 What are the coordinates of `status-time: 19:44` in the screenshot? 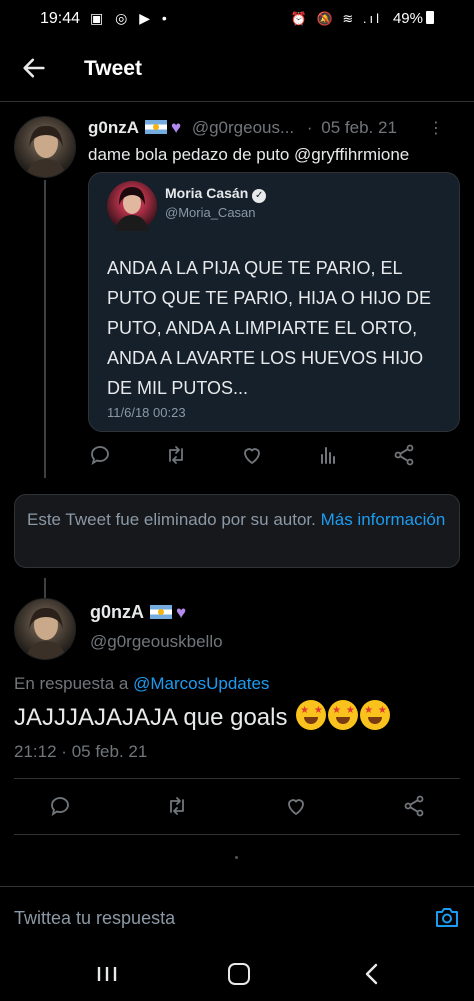 It's located at (60, 18).